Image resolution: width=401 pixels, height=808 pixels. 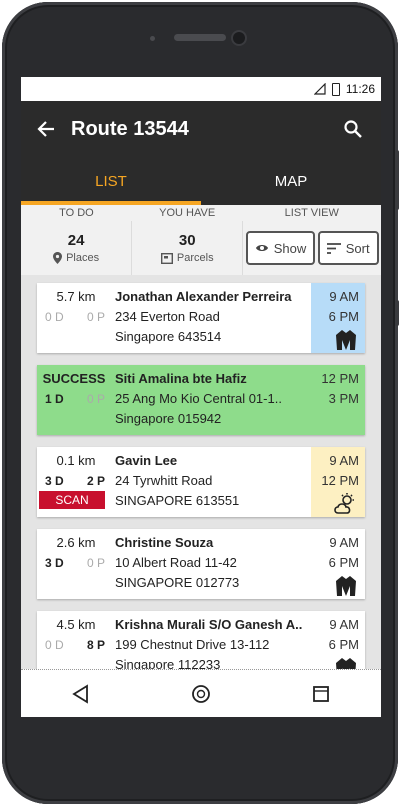 I want to click on places-label: Places, so click(x=83, y=258).